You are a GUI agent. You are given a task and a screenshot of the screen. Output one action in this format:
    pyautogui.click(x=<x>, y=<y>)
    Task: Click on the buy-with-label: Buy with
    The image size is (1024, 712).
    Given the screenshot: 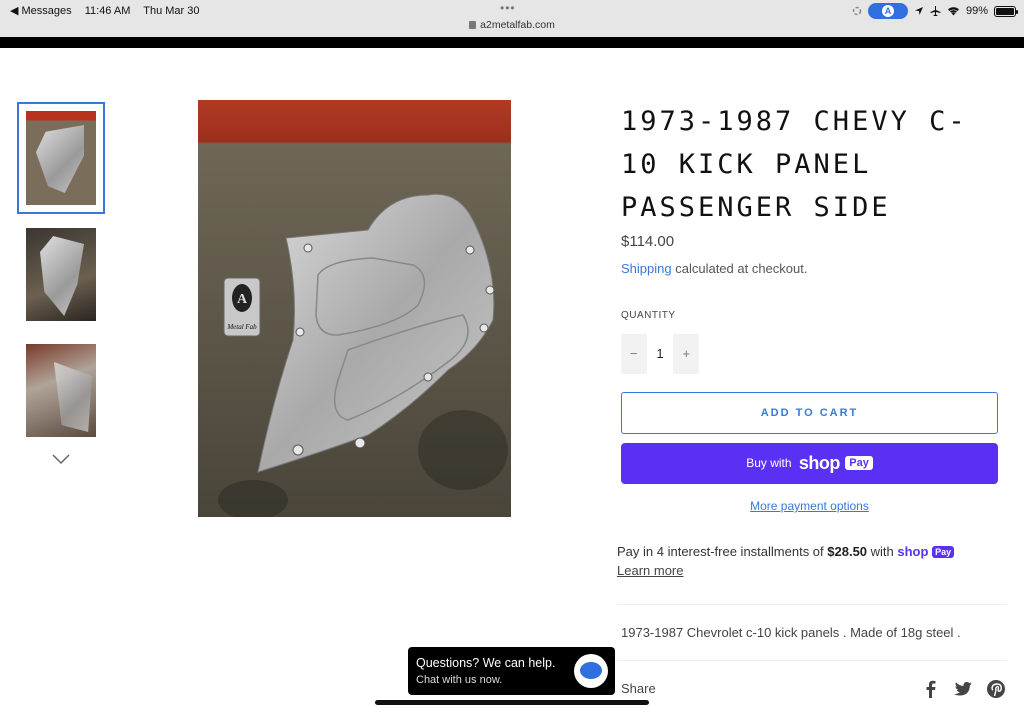 What is the action you would take?
    pyautogui.click(x=769, y=463)
    